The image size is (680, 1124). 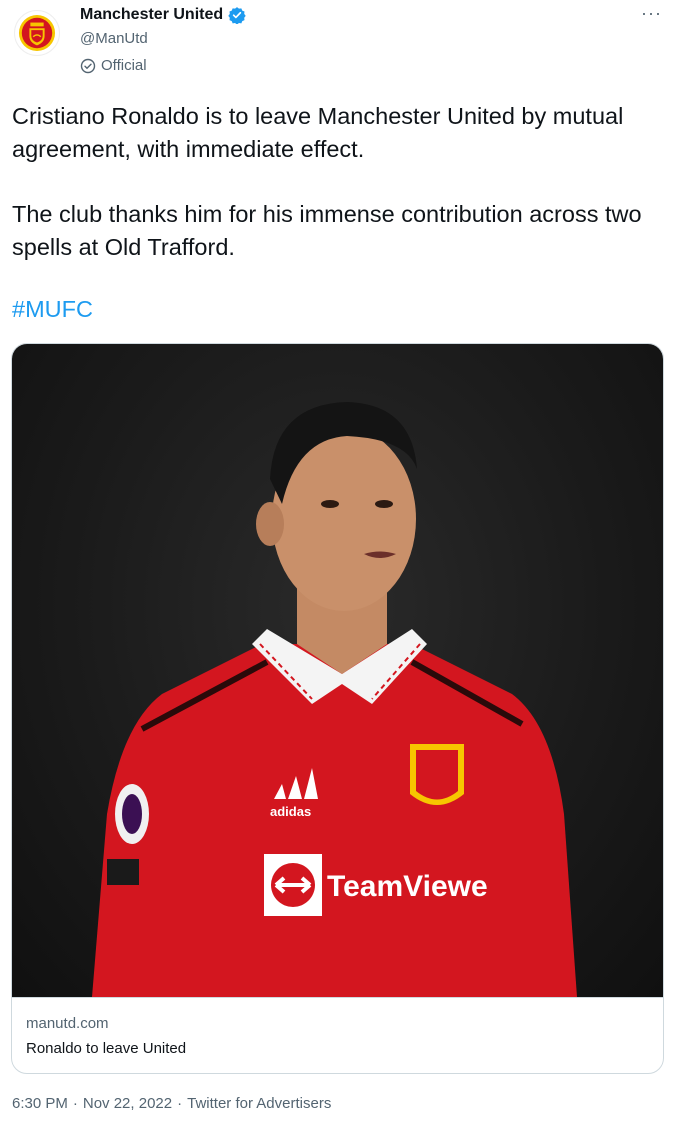 I want to click on tweet-time: 6:30 PM, so click(x=40, y=1103).